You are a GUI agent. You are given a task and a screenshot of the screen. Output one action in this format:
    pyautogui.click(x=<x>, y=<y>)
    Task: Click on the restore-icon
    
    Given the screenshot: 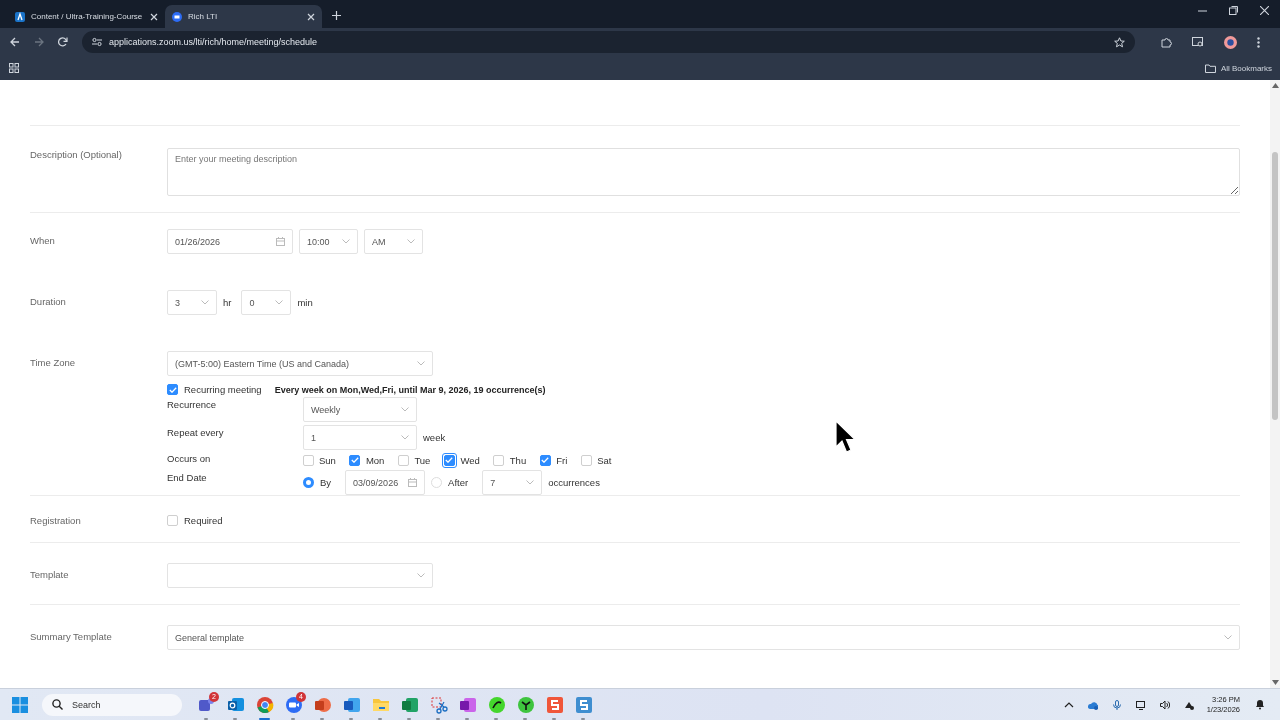 What is the action you would take?
    pyautogui.click(x=1233, y=10)
    